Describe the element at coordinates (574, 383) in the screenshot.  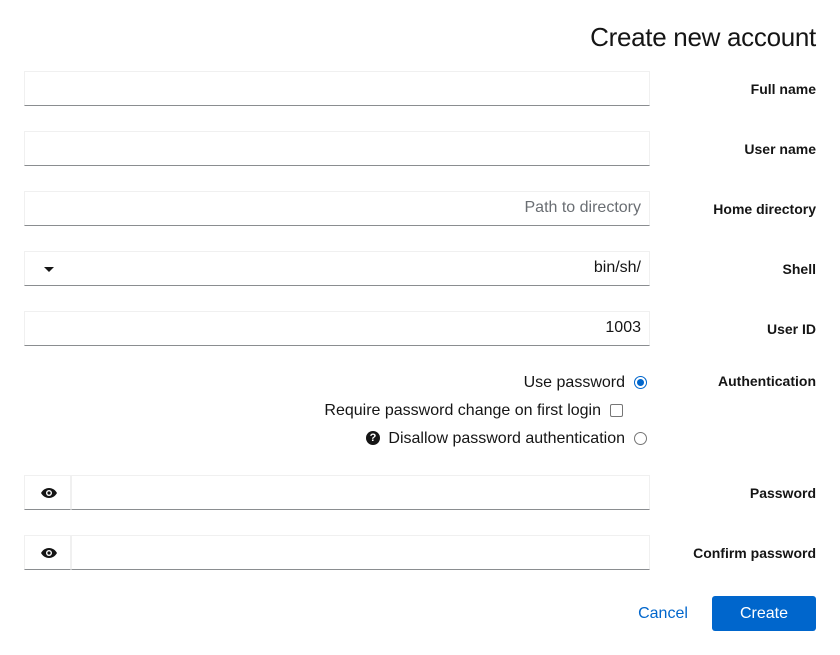
I see `use-password-label: Use password` at that location.